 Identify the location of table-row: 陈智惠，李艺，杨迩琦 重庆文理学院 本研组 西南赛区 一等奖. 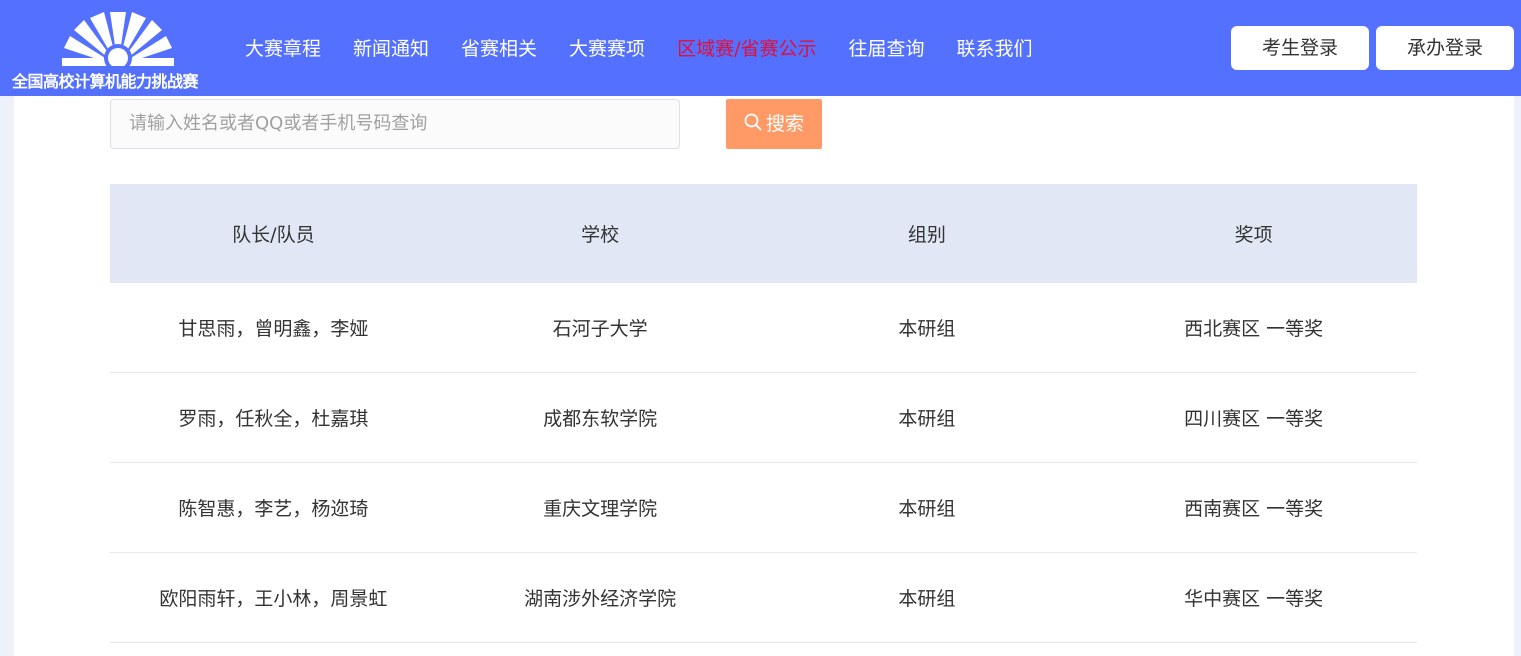
(763, 507).